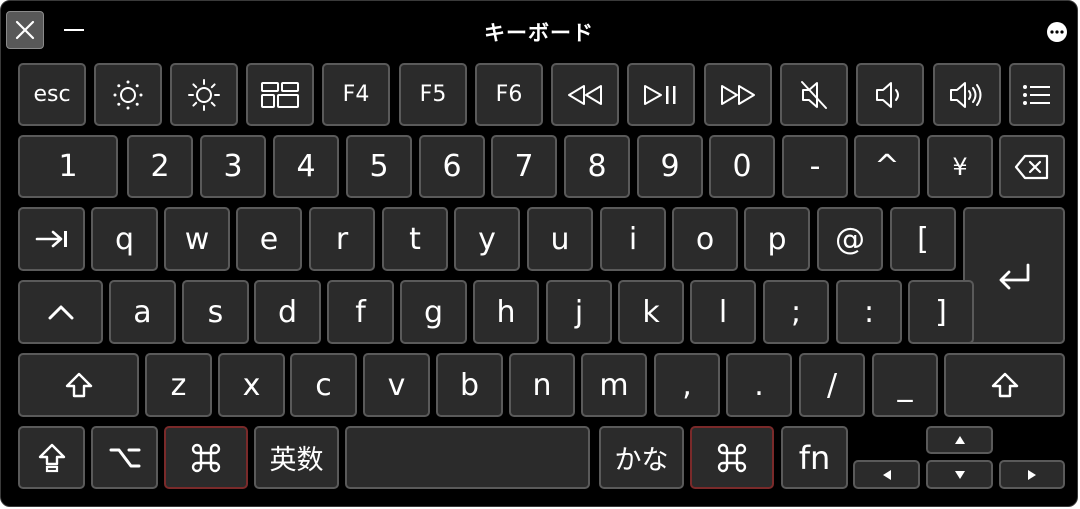  What do you see at coordinates (467, 457) in the screenshot?
I see `space-key` at bounding box center [467, 457].